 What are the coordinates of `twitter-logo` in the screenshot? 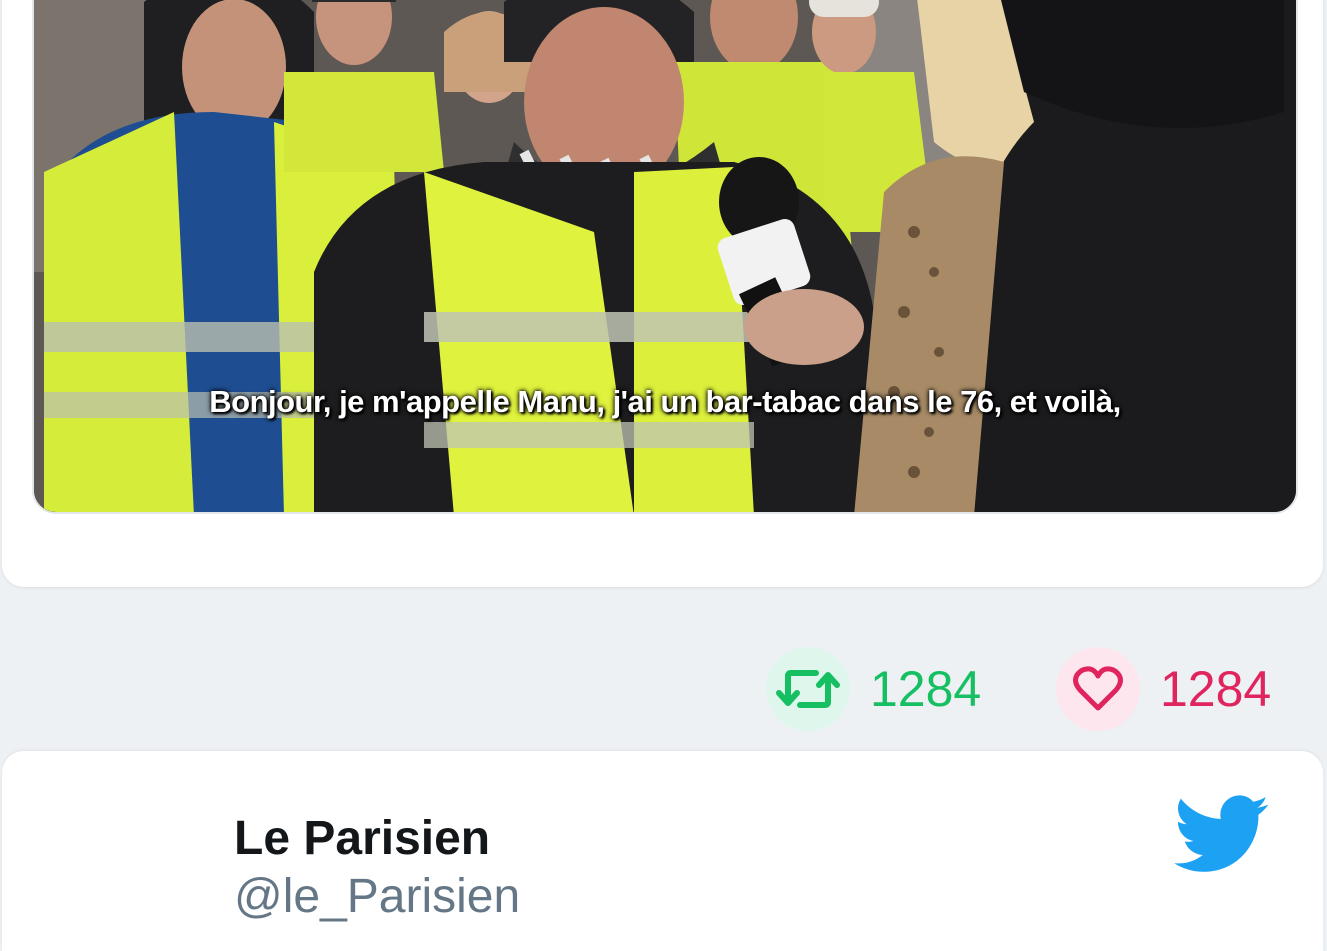 It's located at (1222, 837).